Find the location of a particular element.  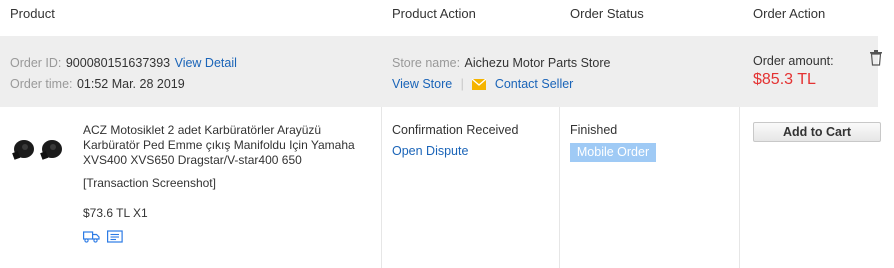

order-time-line: Order time: 01:52 Mar. 28 2019 is located at coordinates (97, 84).